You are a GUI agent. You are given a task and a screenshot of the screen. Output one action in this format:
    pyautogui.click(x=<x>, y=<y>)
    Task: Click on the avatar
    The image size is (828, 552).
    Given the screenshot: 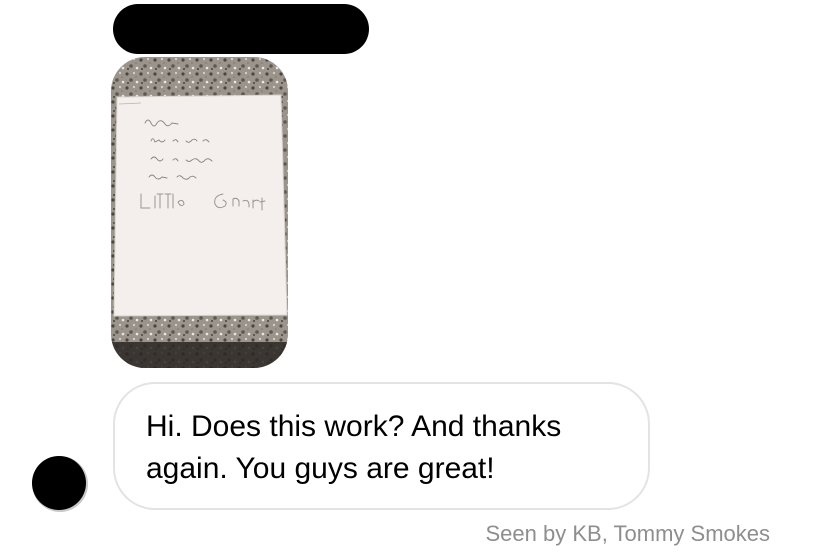 What is the action you would take?
    pyautogui.click(x=59, y=483)
    